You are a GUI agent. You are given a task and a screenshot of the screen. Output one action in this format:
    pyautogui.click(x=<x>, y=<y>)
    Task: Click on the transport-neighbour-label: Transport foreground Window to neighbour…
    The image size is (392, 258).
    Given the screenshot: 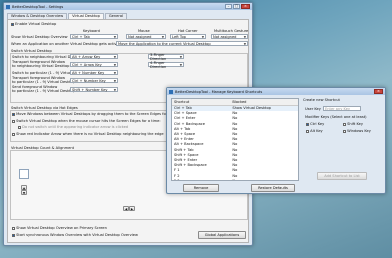 What is the action you would take?
    pyautogui.click(x=41, y=64)
    